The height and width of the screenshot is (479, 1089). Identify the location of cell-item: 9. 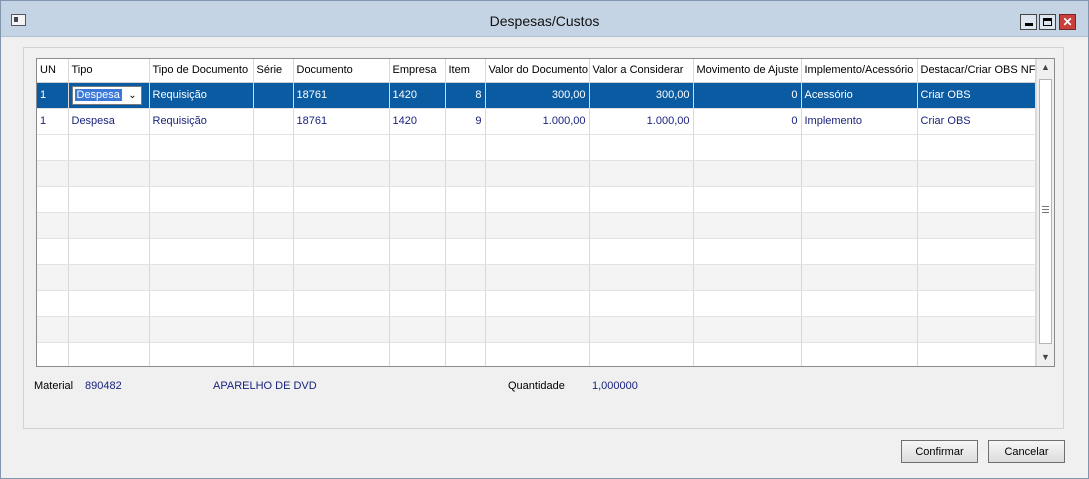
(465, 121).